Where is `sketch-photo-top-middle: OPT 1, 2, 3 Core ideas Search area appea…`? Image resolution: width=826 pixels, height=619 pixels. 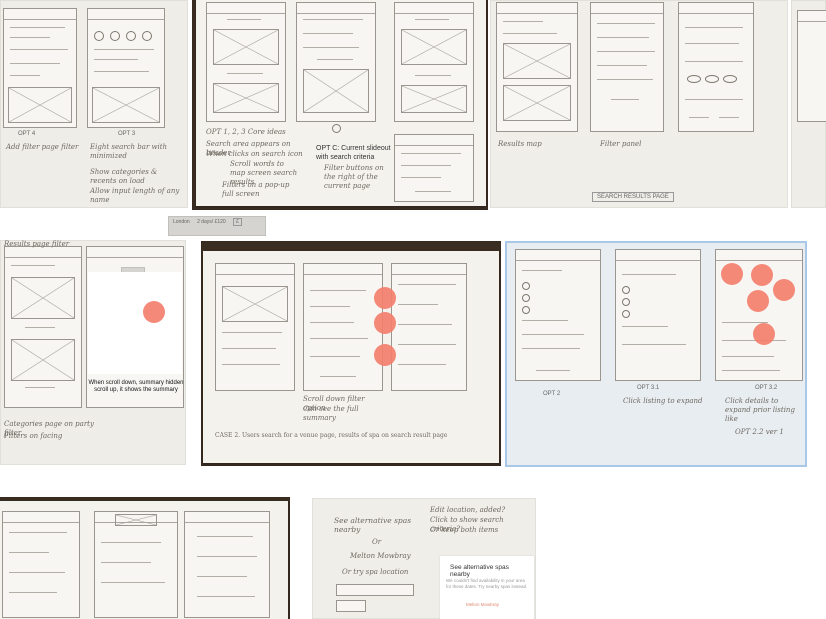 sketch-photo-top-middle: OPT 1, 2, 3 Core ideas Search area appea… is located at coordinates (340, 105).